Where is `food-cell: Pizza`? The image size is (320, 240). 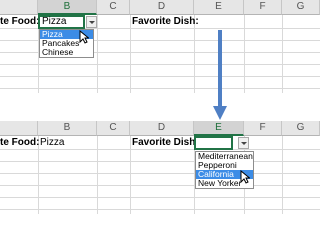 food-cell: Pizza is located at coordinates (61, 22).